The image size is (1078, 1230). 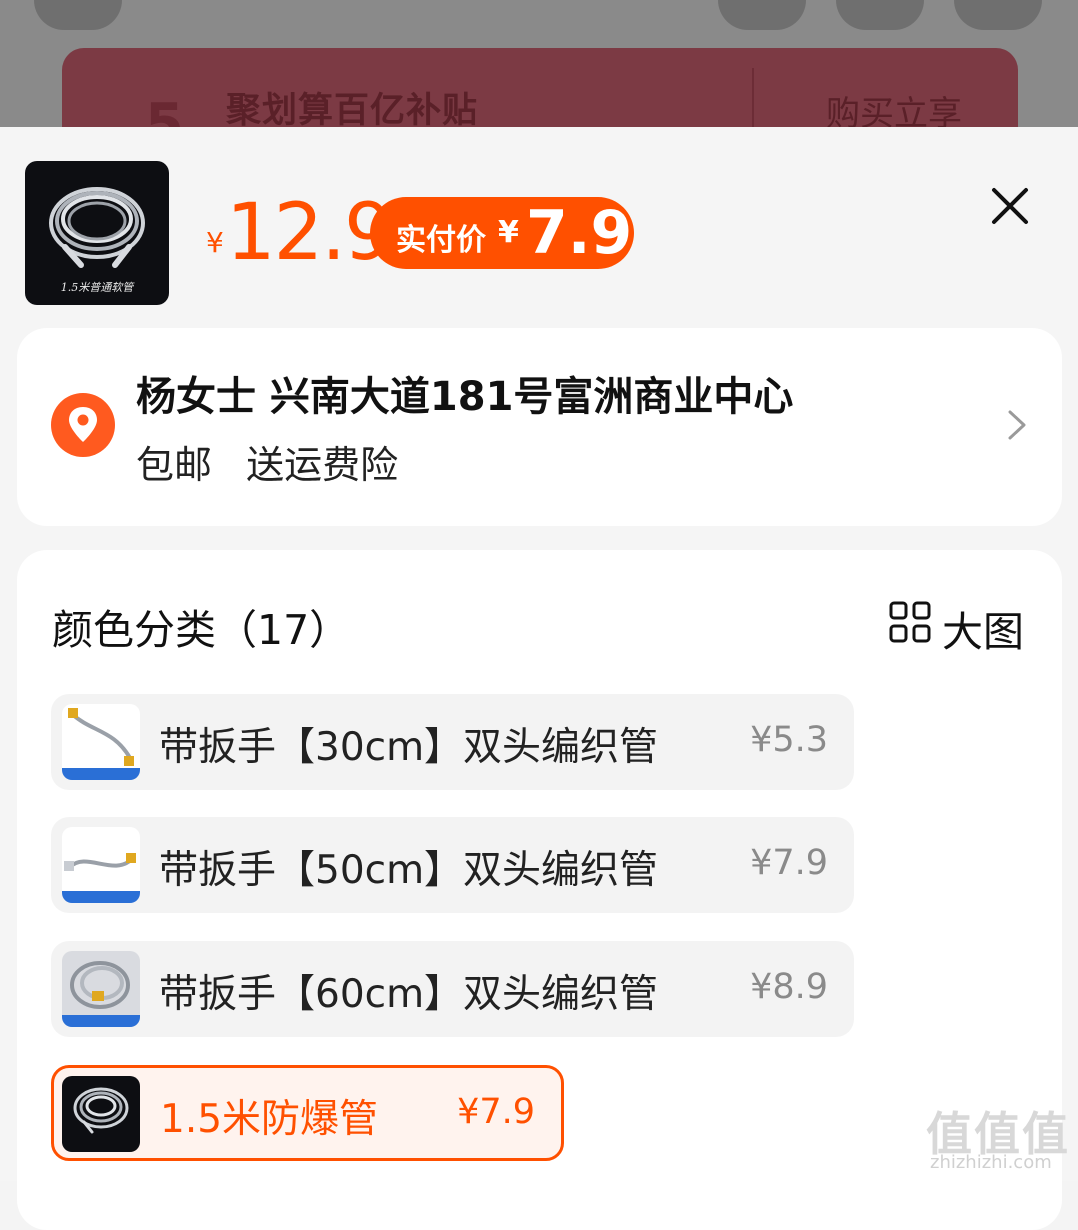 What do you see at coordinates (1017, 425) in the screenshot?
I see `chevron-right-icon` at bounding box center [1017, 425].